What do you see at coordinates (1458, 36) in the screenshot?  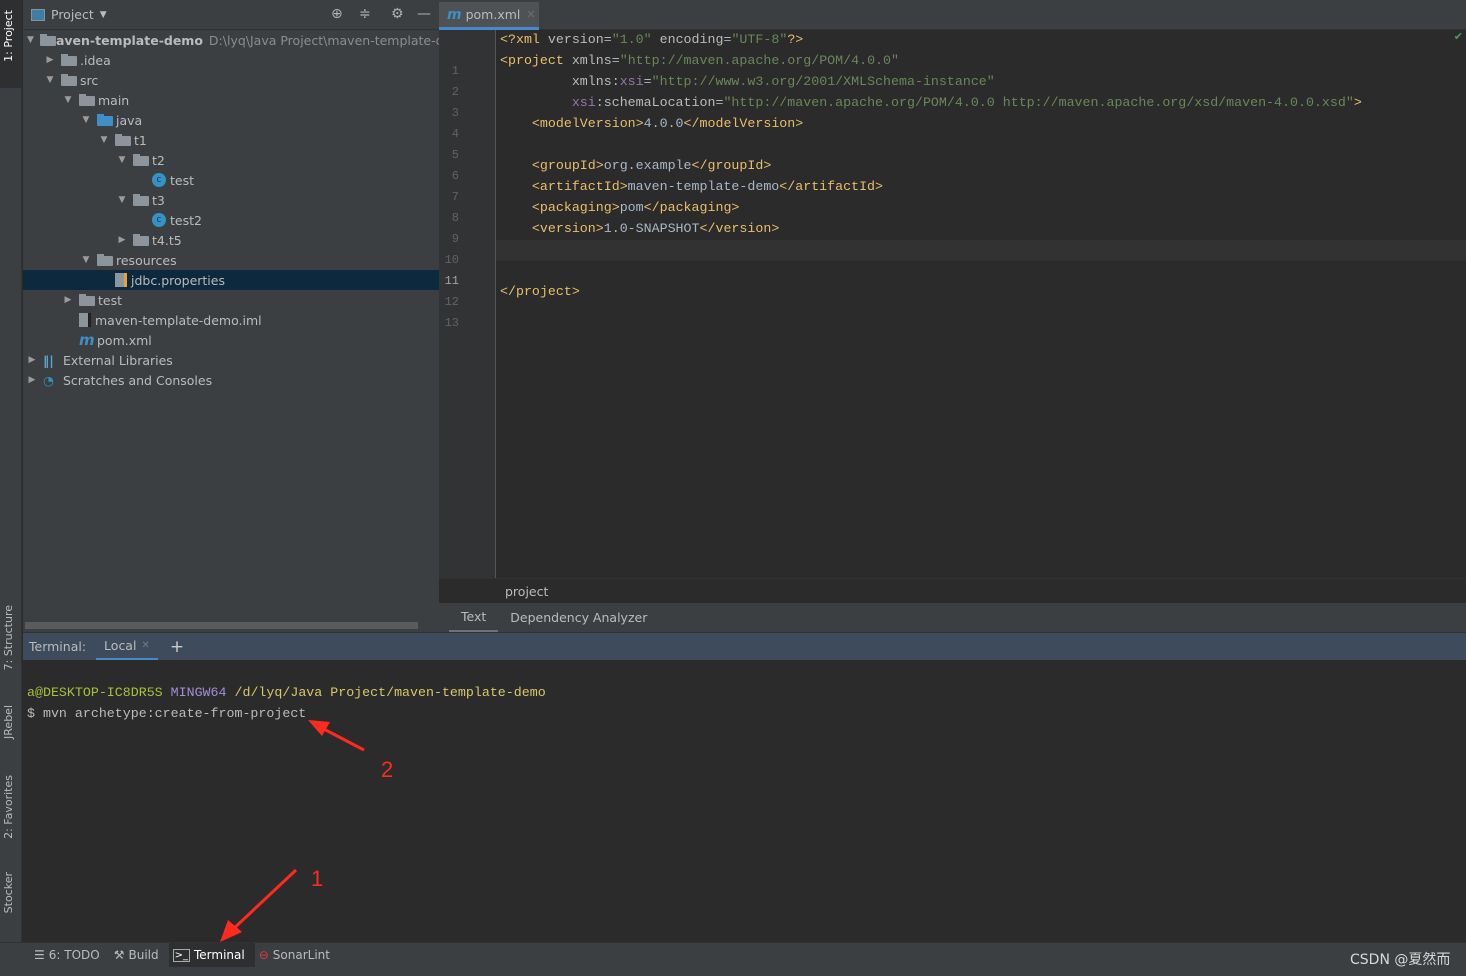 I see `check-icon: ✔` at bounding box center [1458, 36].